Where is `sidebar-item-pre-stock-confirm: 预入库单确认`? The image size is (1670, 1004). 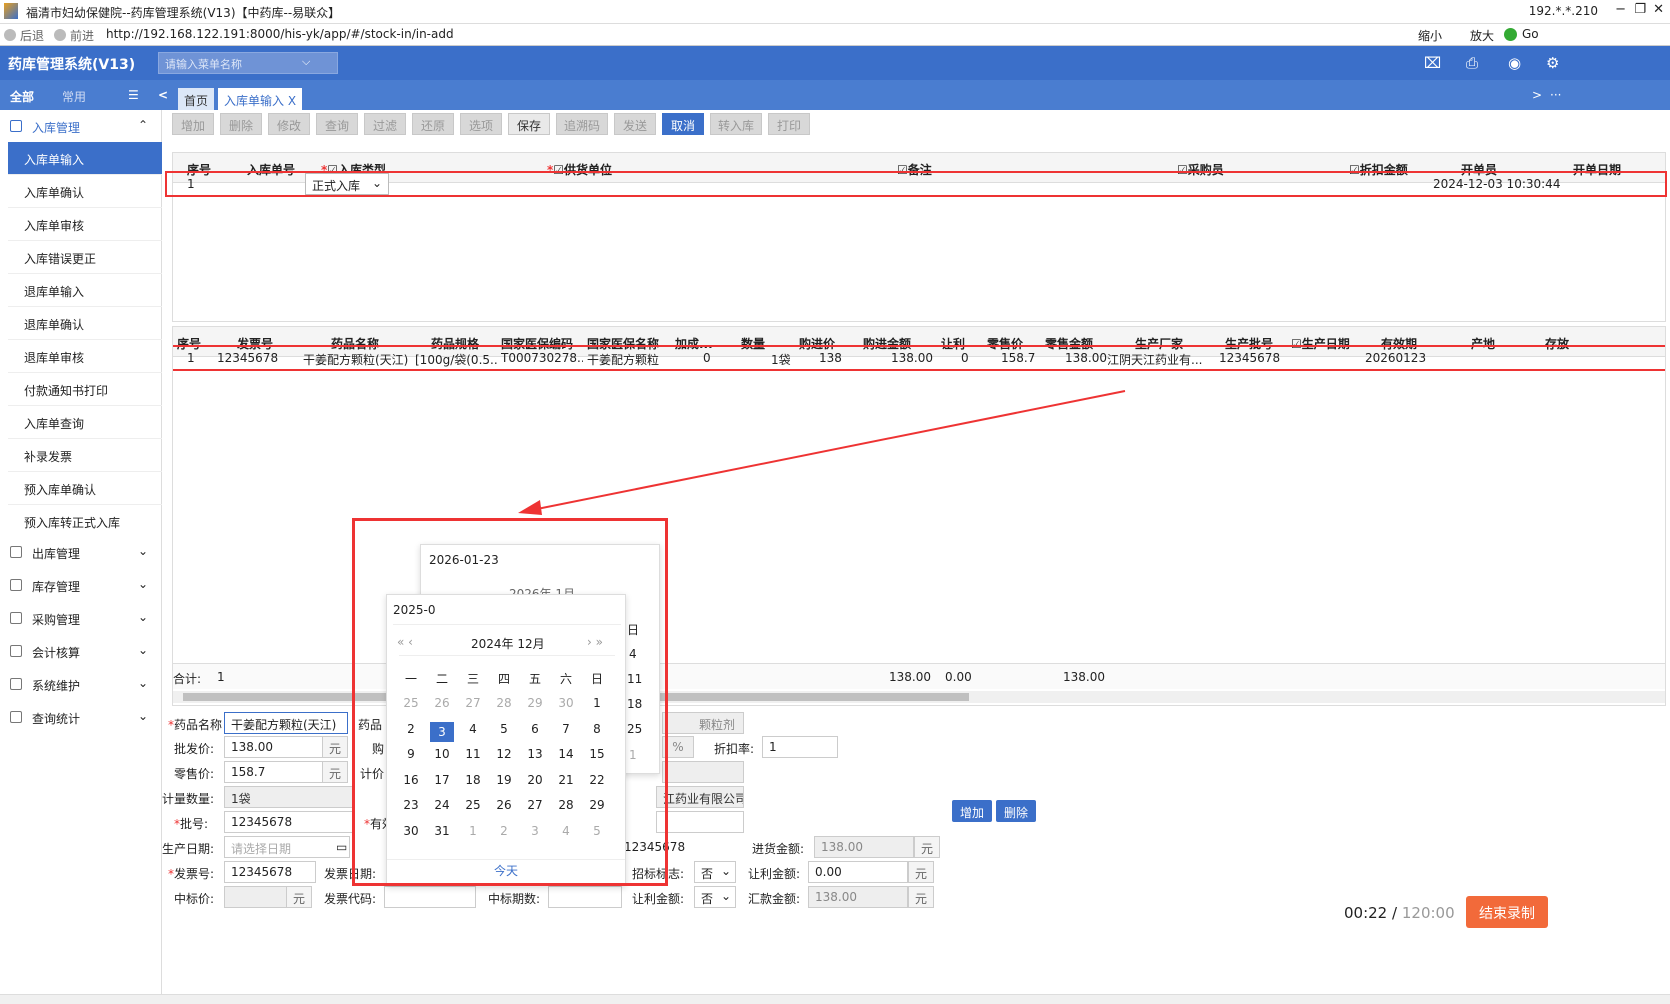 sidebar-item-pre-stock-confirm: 预入库单确认 is located at coordinates (85, 488).